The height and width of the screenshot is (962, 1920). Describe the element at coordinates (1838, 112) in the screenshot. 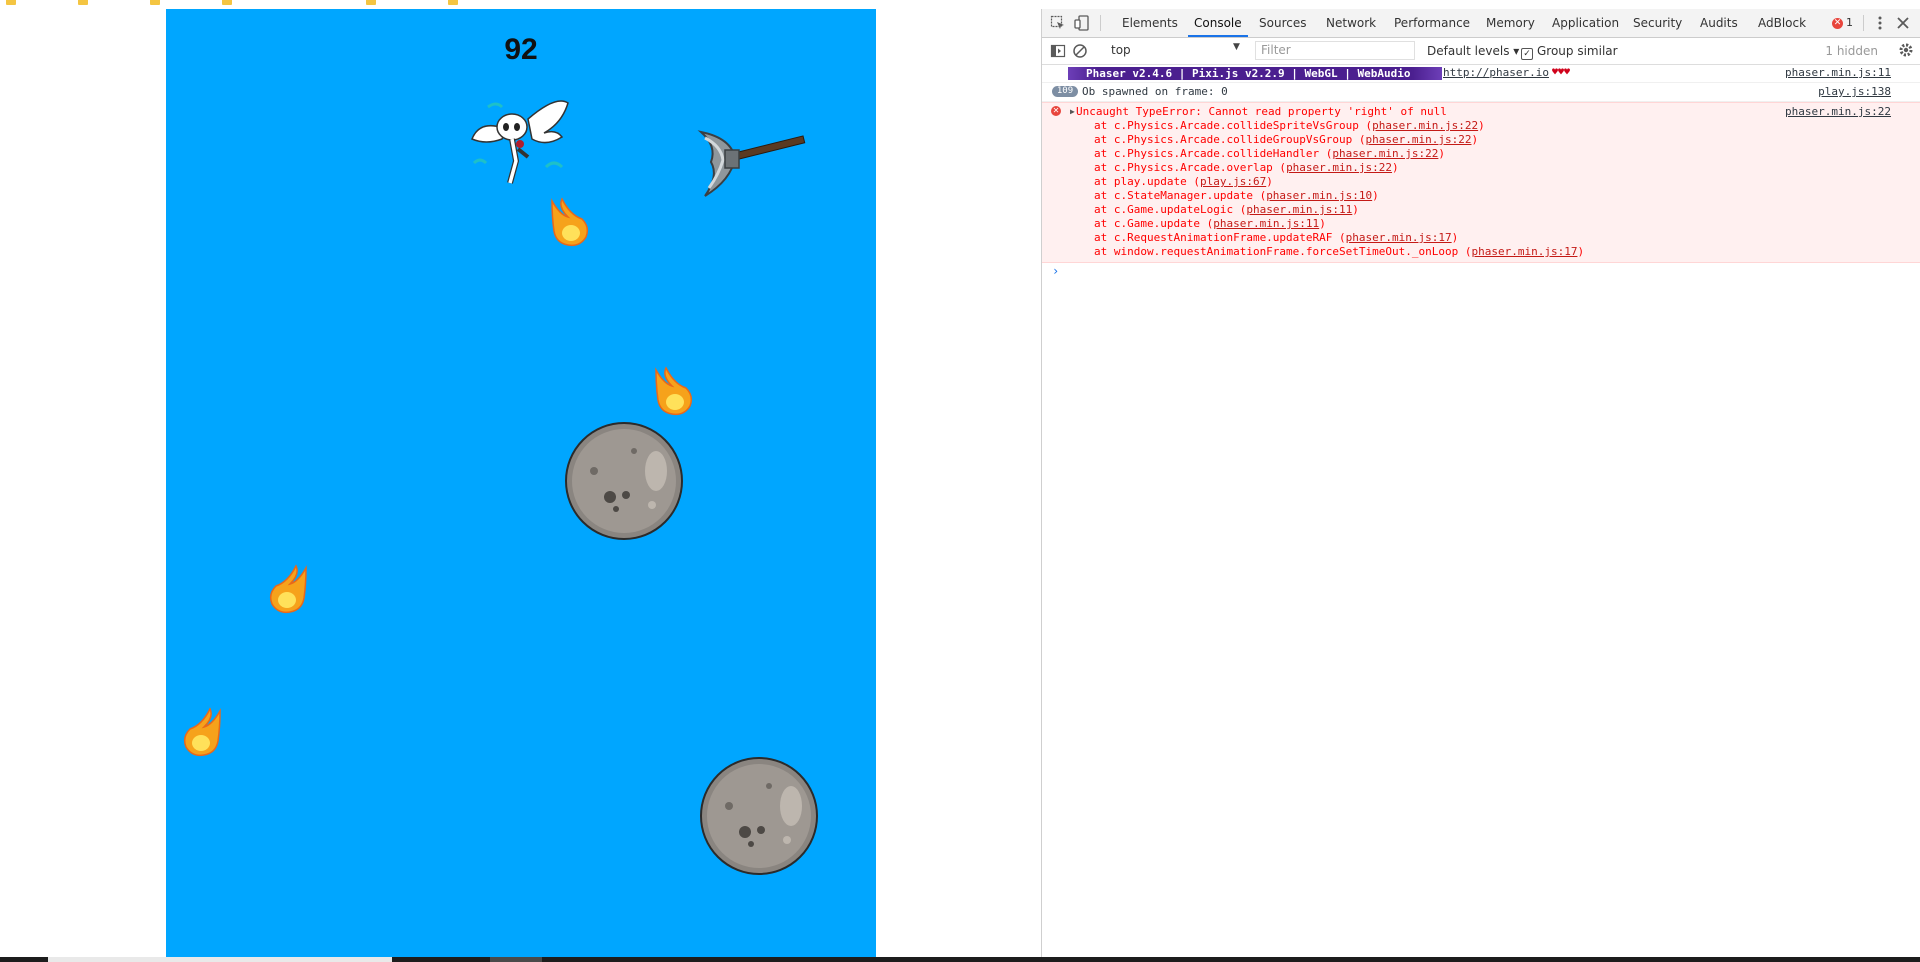

I see `message-source-link: phaser.min.js:22` at that location.